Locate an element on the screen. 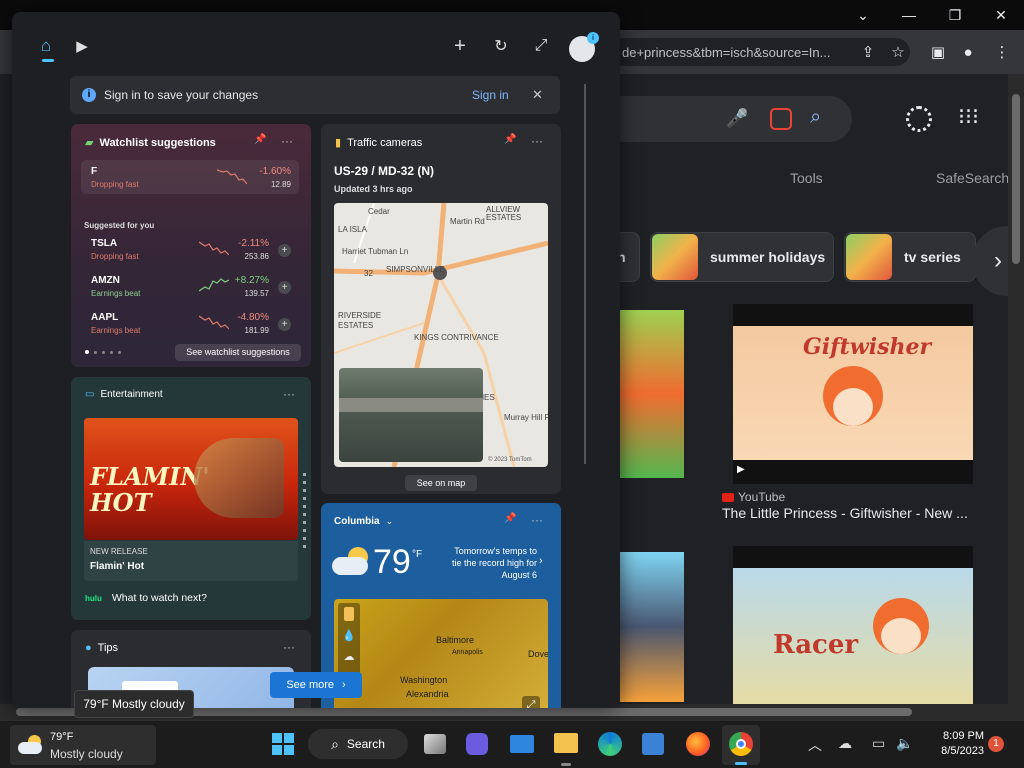 The image size is (1024, 768). teams-chat-icon is located at coordinates (477, 744).